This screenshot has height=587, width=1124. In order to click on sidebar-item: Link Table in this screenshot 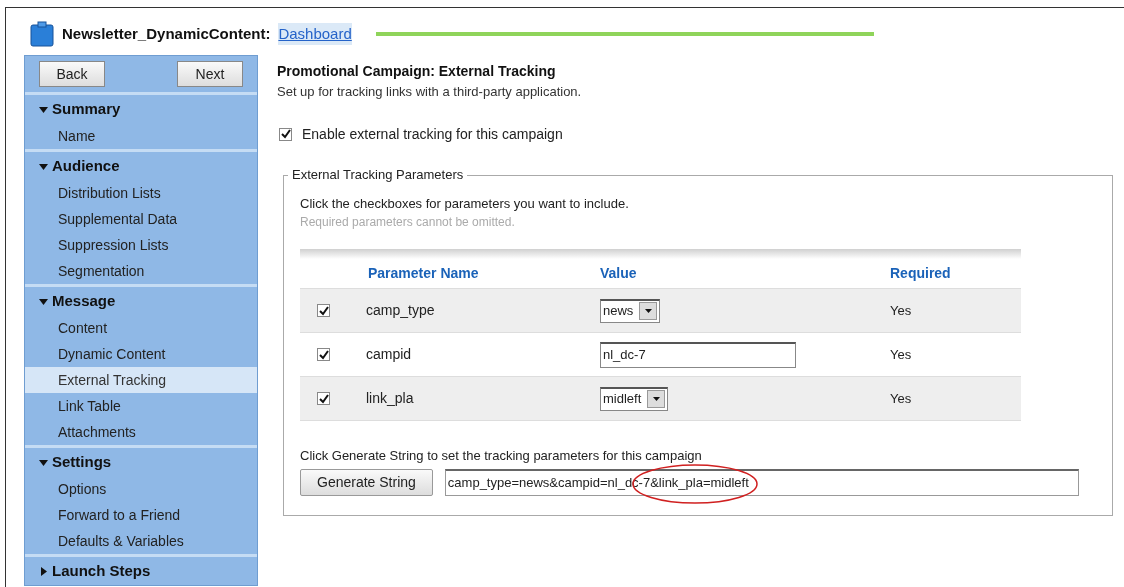, I will do `click(141, 406)`.